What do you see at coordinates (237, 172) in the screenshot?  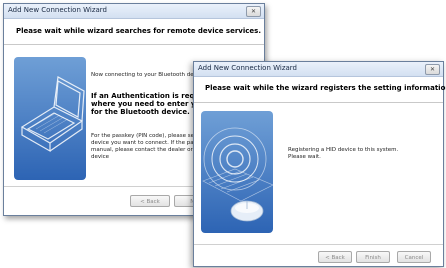 I see `mouse-signal-art` at bounding box center [237, 172].